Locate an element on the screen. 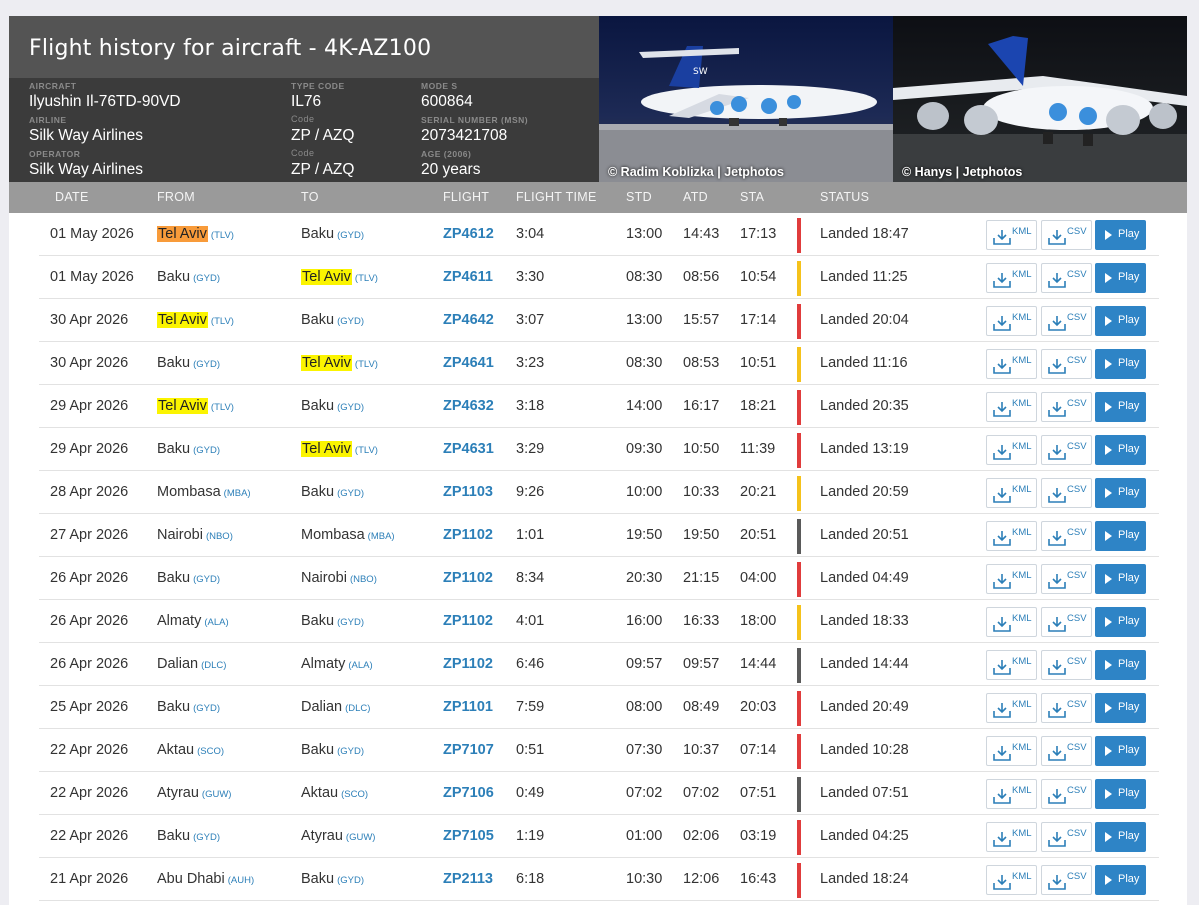  to-cell: Mombasa (MBA) is located at coordinates (348, 535).